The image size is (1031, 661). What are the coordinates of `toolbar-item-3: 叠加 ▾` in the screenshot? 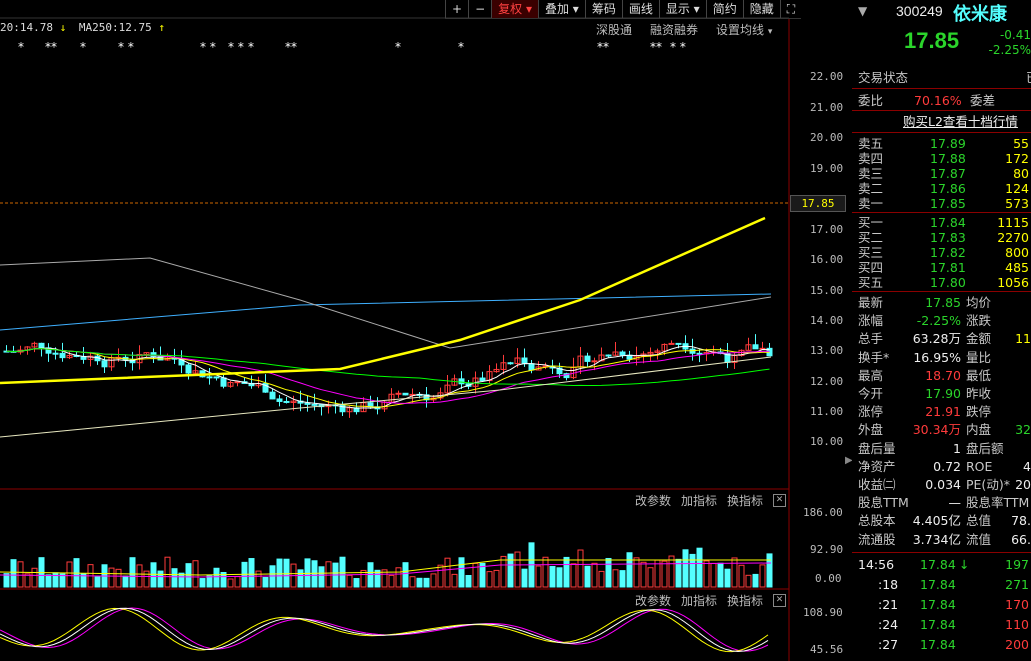 It's located at (561, 9).